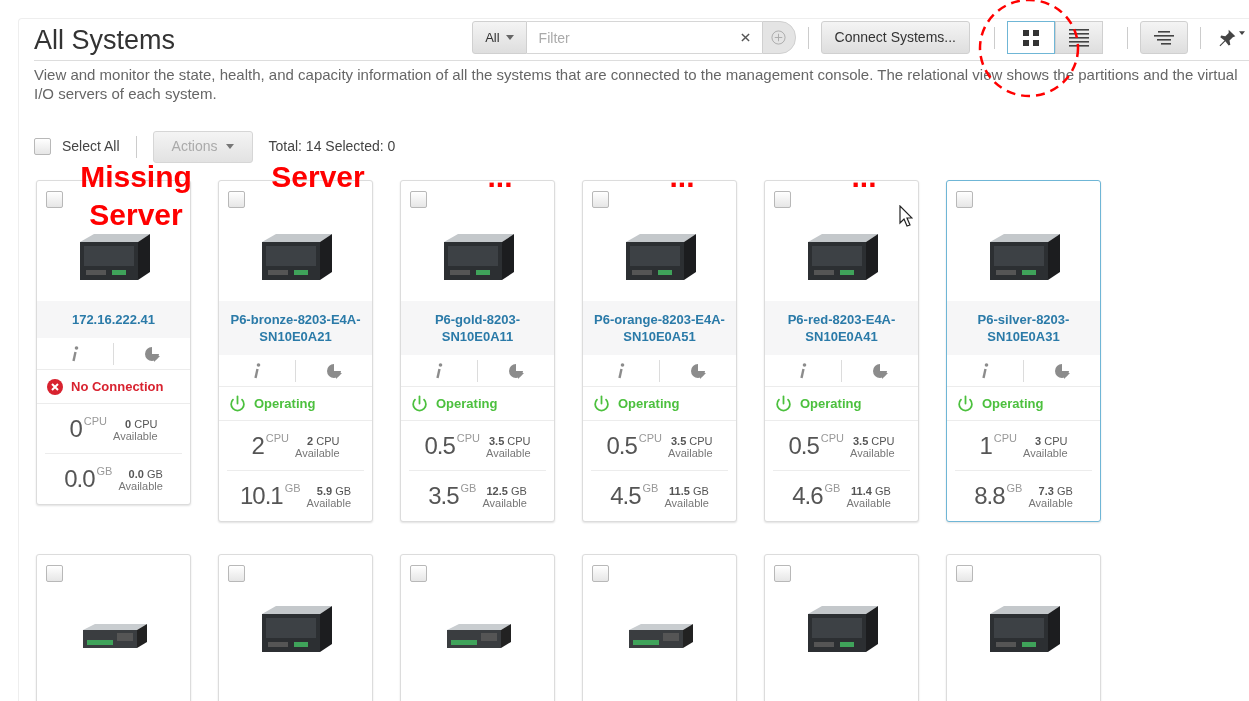 The width and height of the screenshot is (1249, 701). I want to click on cpu-used-value: 0, so click(75, 428).